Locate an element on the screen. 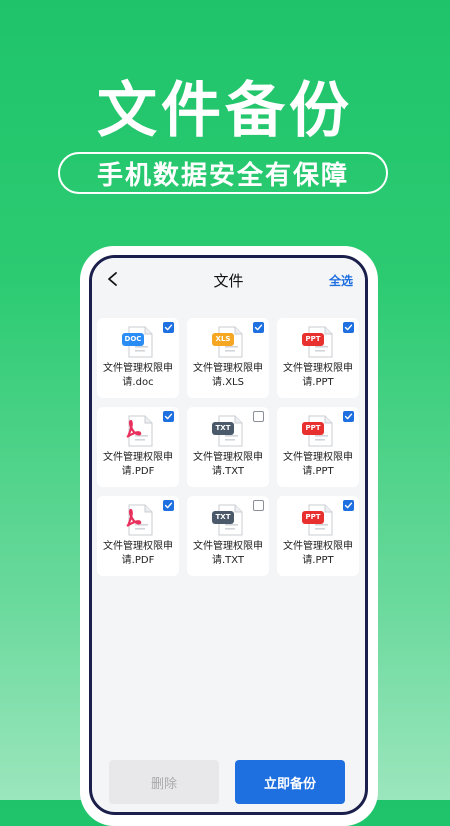 The height and width of the screenshot is (826, 450). top-bar: 文件 全选 is located at coordinates (228, 280).